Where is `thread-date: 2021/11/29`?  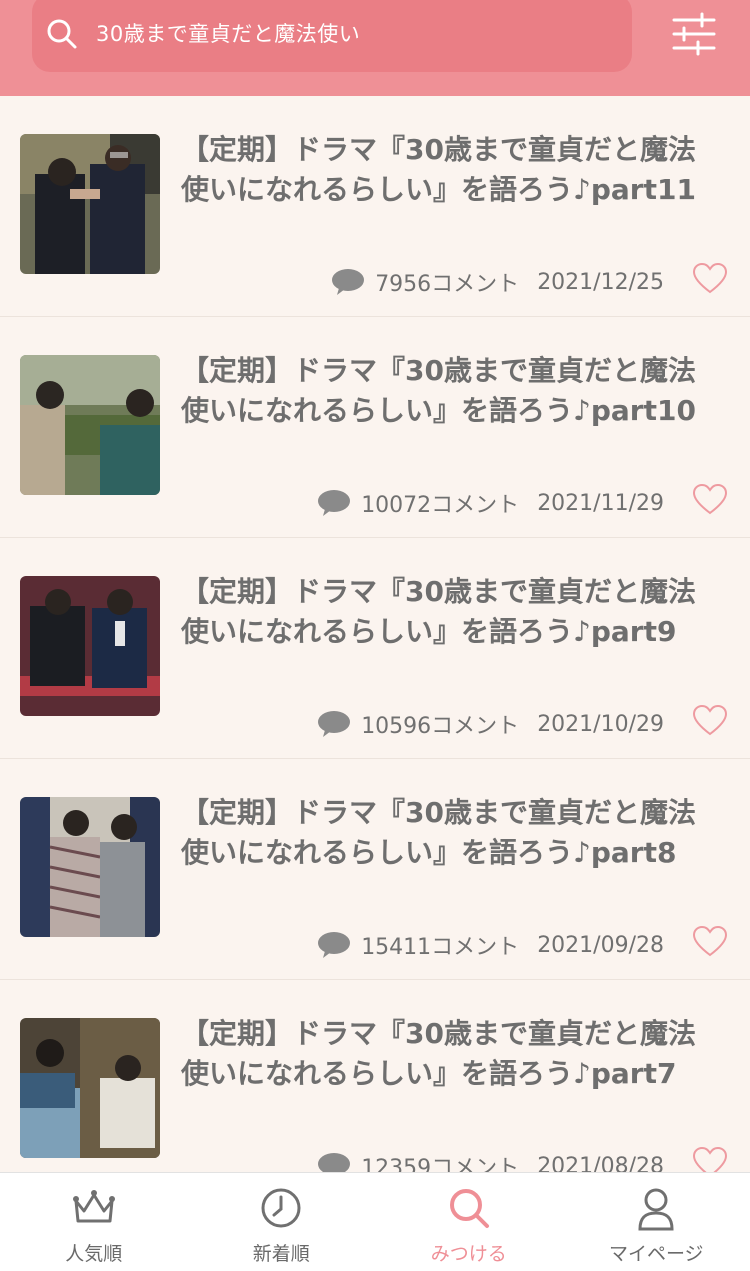 thread-date: 2021/11/29 is located at coordinates (600, 503).